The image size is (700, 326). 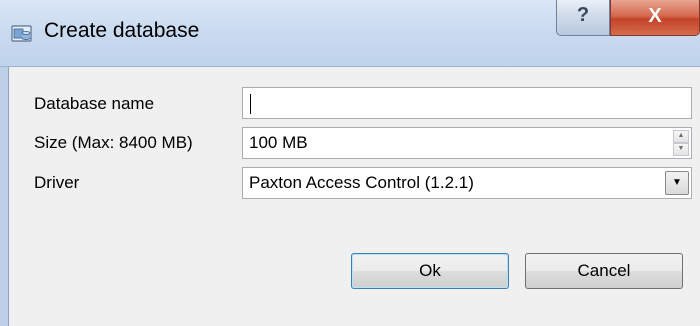 What do you see at coordinates (681, 136) in the screenshot?
I see `spin-up-arrow-icon: ▲` at bounding box center [681, 136].